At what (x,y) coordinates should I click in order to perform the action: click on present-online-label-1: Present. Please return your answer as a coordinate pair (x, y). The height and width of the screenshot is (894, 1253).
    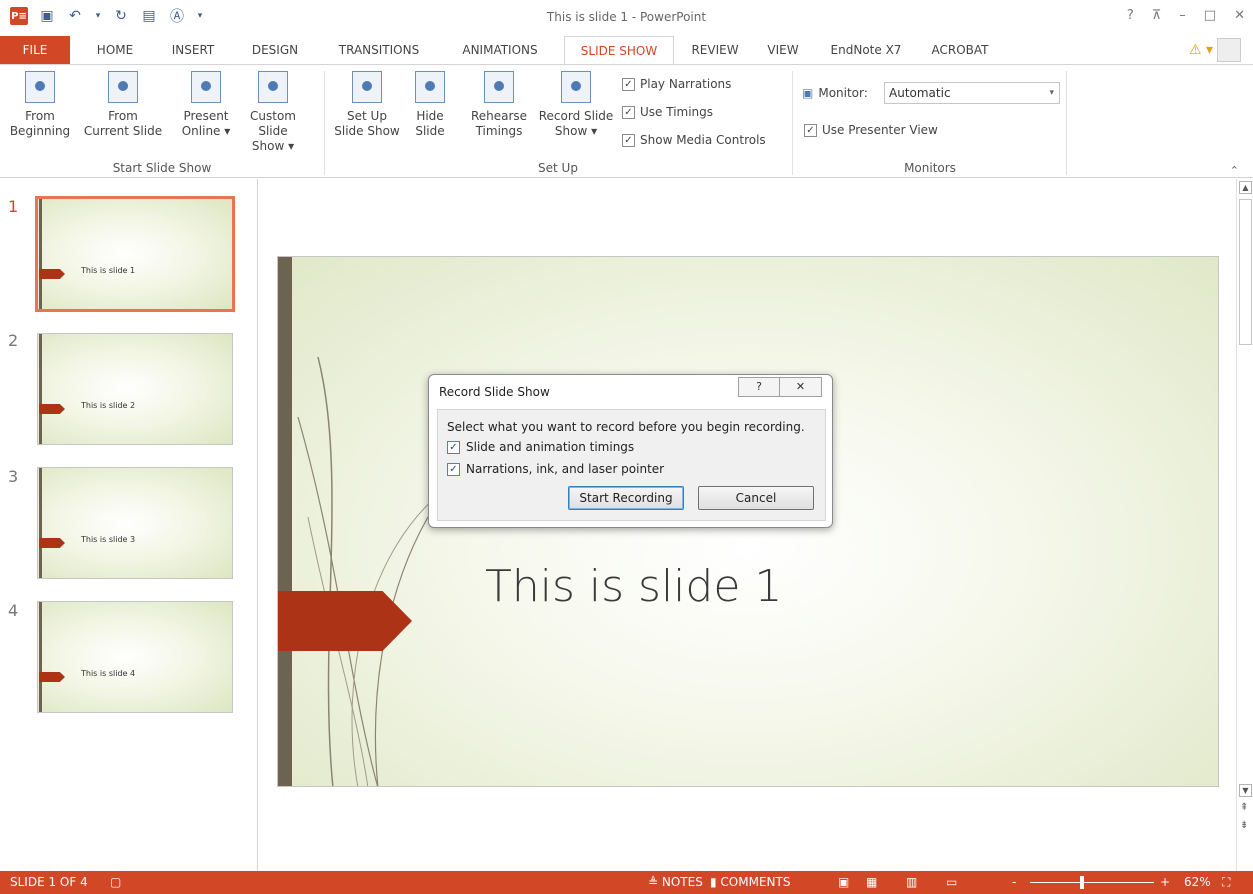
    Looking at the image, I should click on (206, 116).